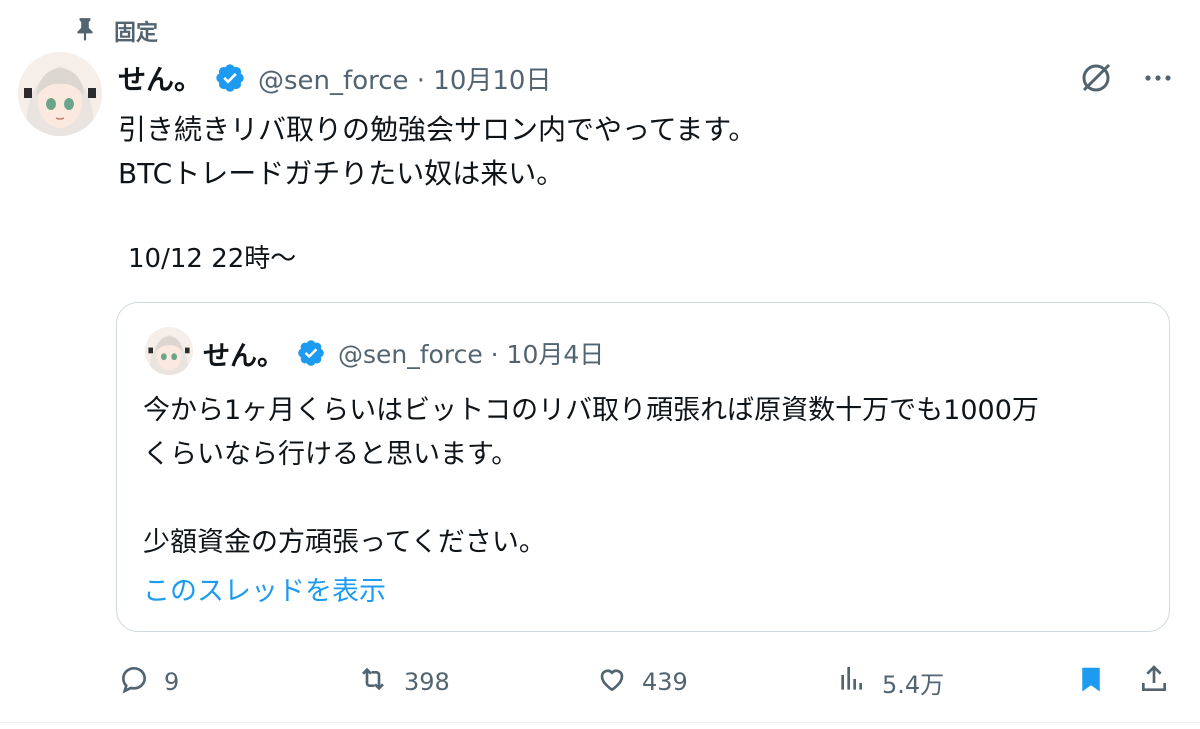  I want to click on bookmark-icon, so click(1091, 682).